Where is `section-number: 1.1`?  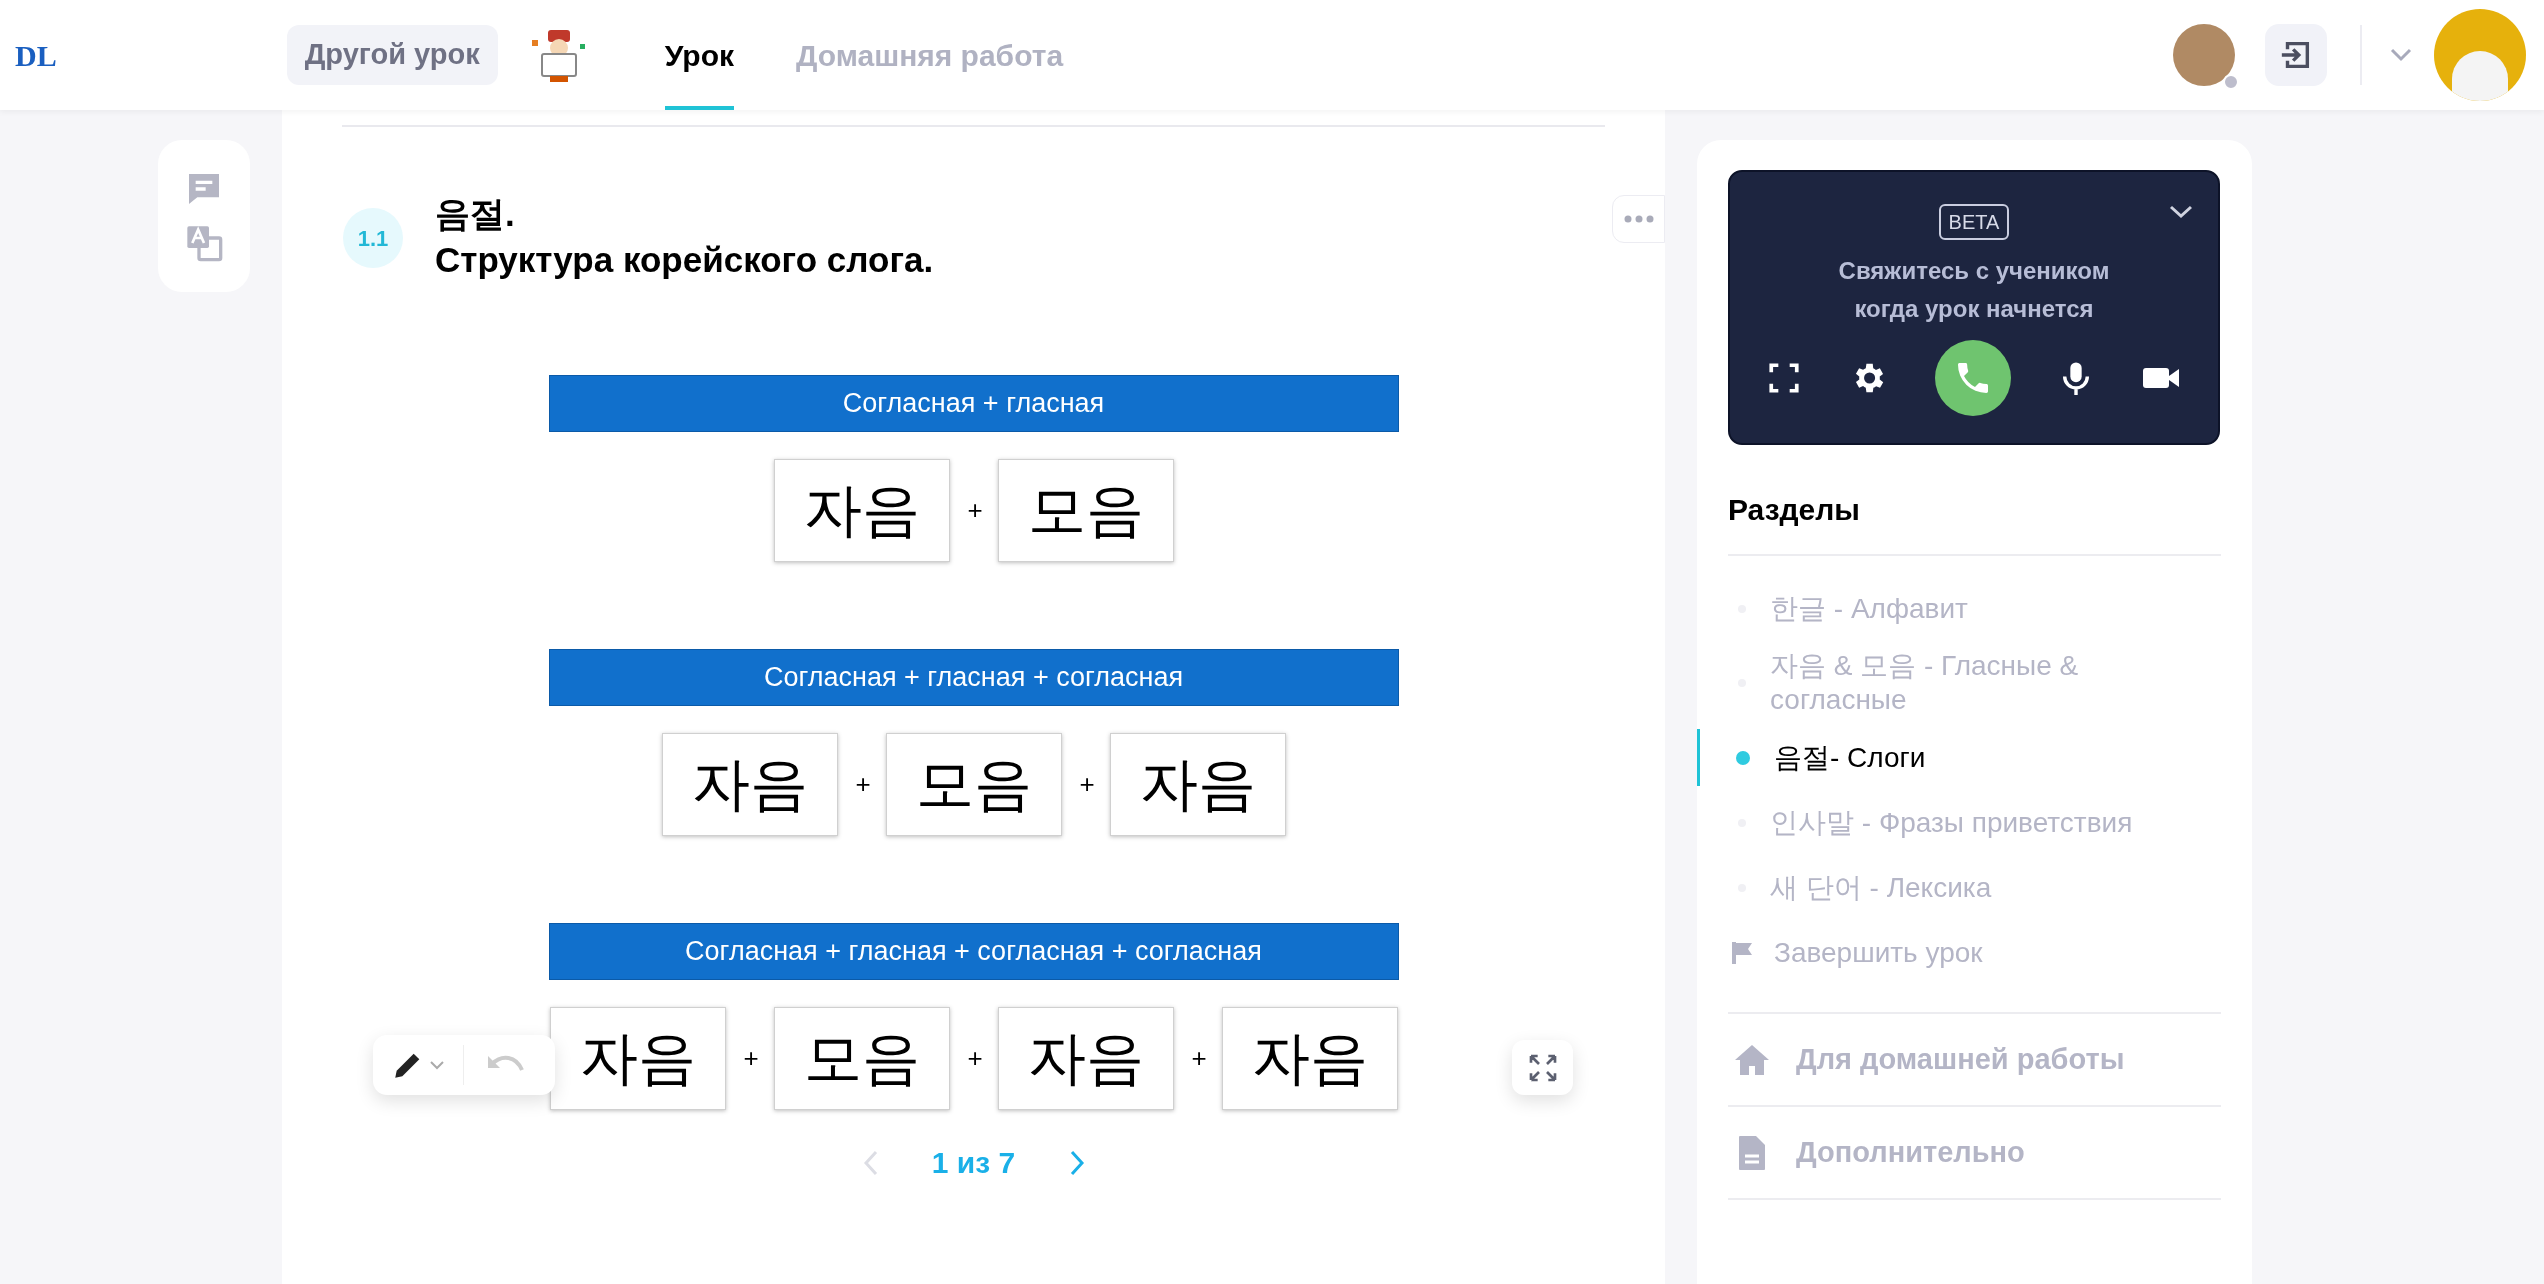
section-number: 1.1 is located at coordinates (373, 238).